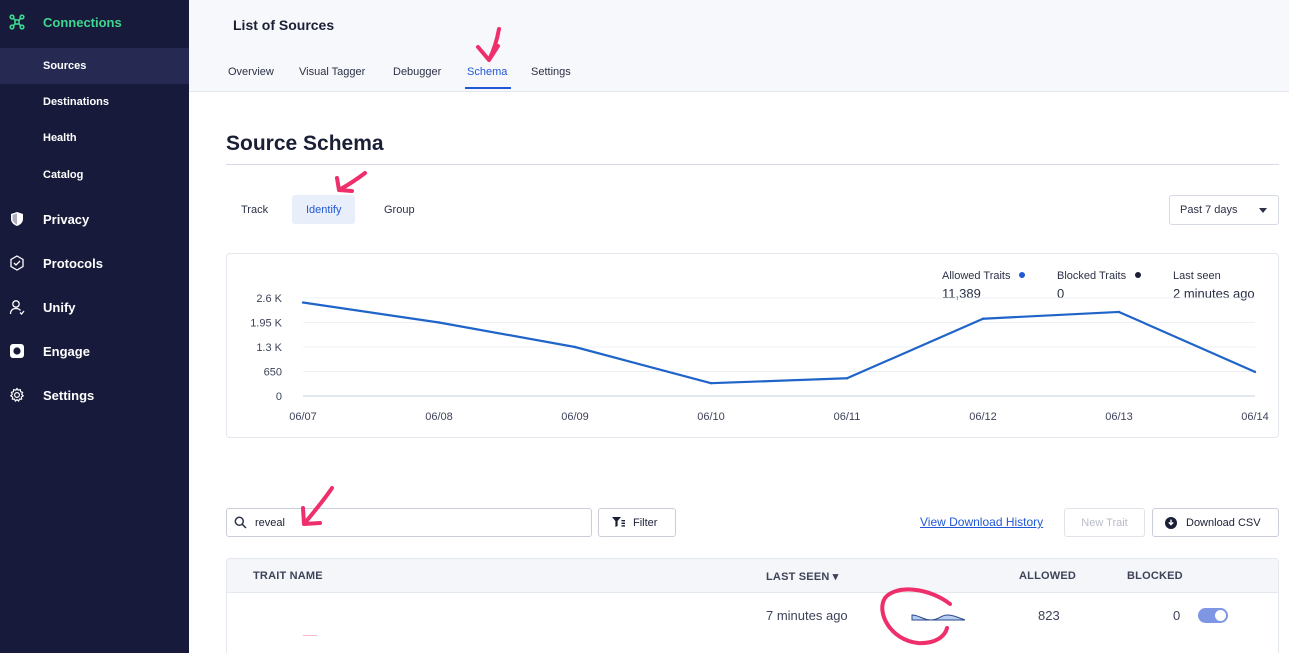 Image resolution: width=1289 pixels, height=653 pixels. Describe the element at coordinates (69, 395) in the screenshot. I see `nav-settings-label: Settings` at that location.